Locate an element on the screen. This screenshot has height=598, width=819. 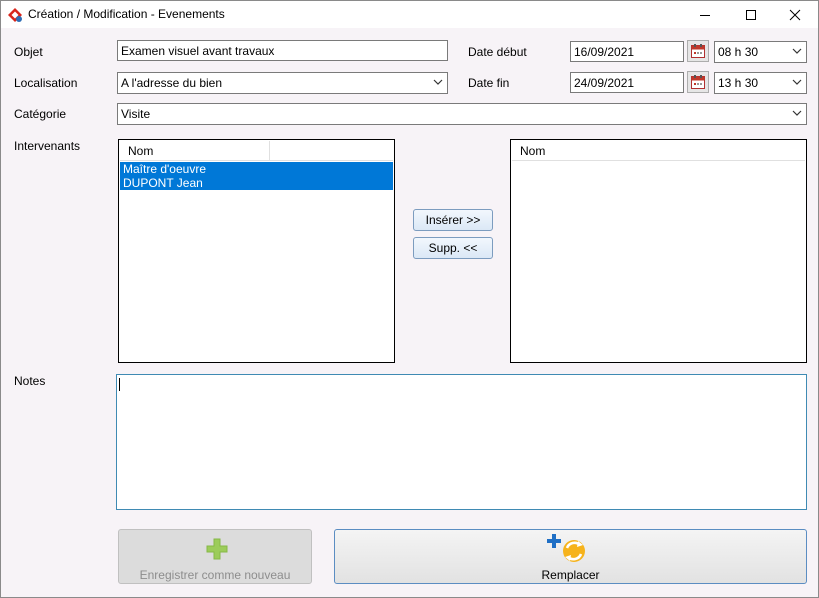
date-fin-value: 24/09/2021 is located at coordinates (604, 82).